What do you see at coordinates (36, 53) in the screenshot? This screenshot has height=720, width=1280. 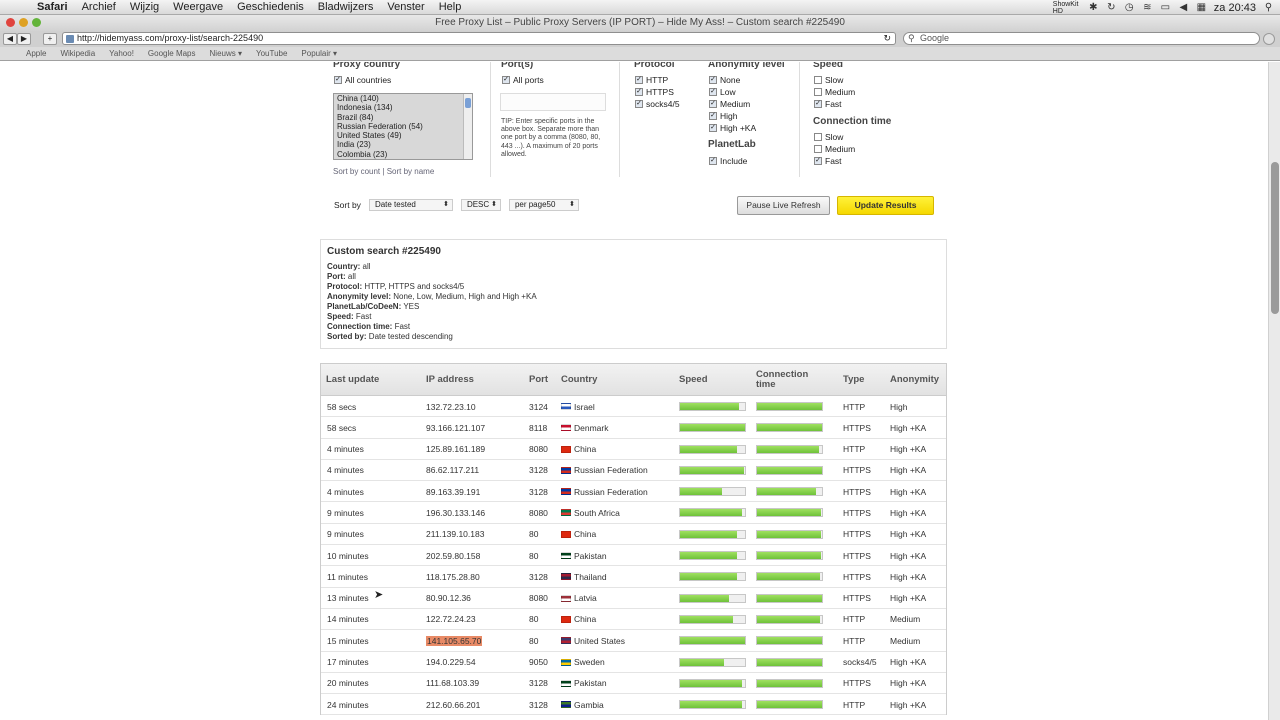 I see `bookmark-item: Apple` at bounding box center [36, 53].